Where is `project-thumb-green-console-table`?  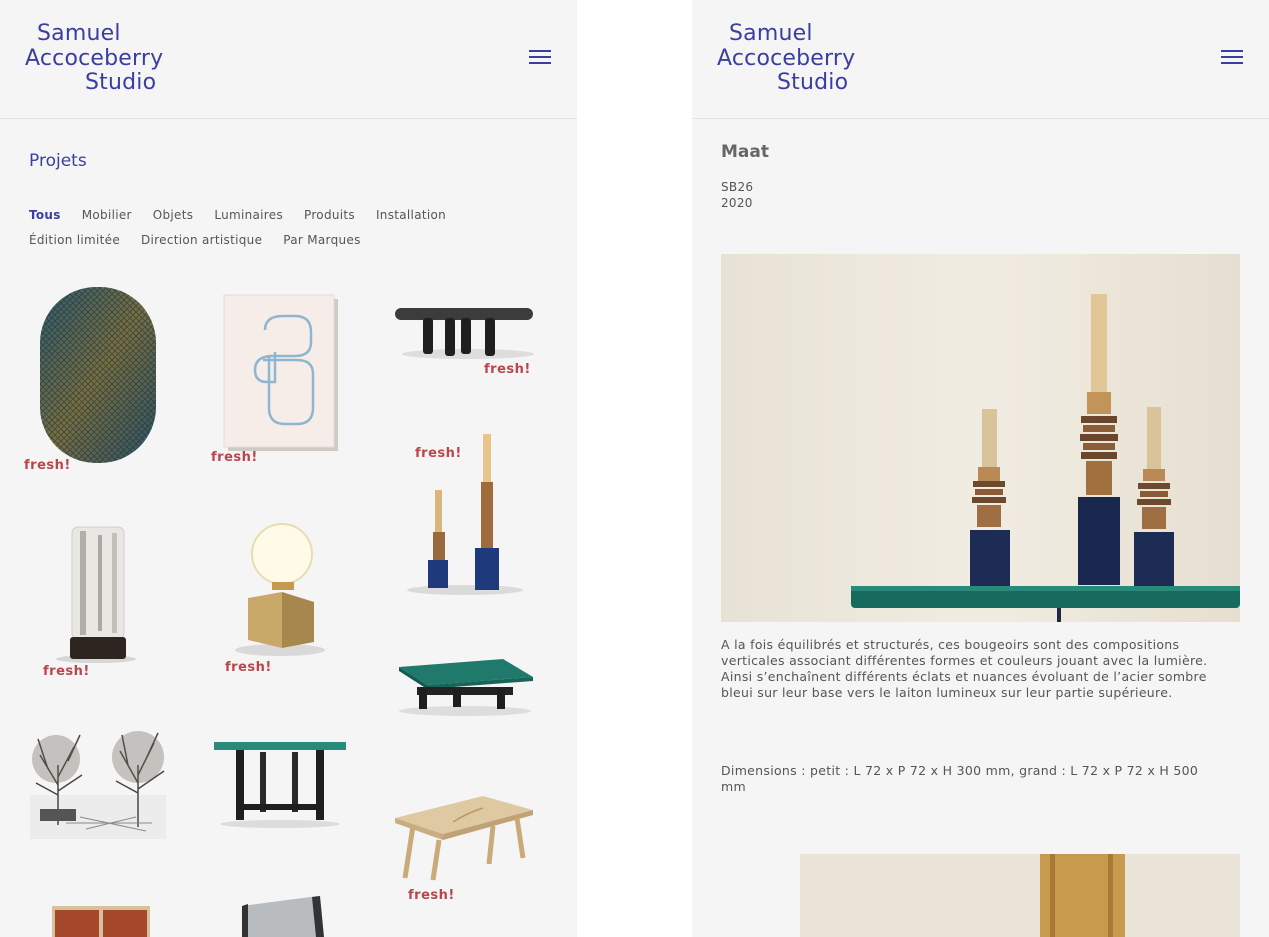
project-thumb-green-console-table is located at coordinates (281, 784).